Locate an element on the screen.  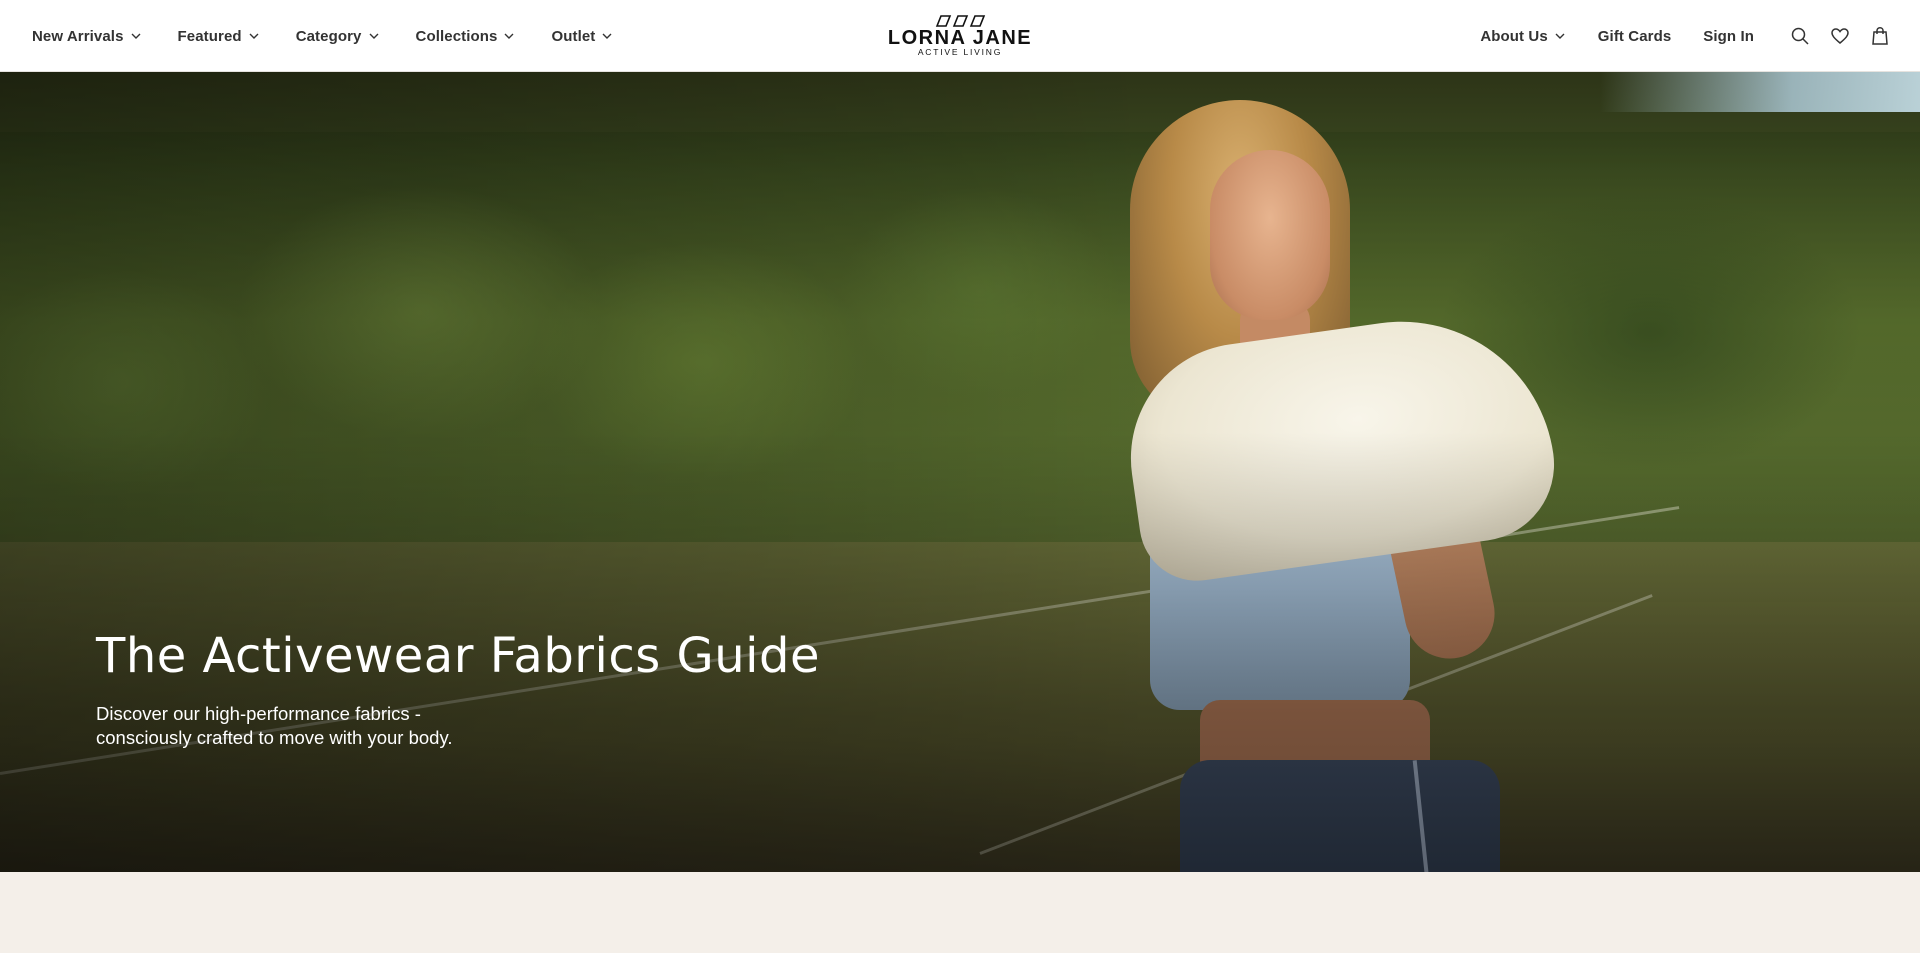
nav-item-label: Collections is located at coordinates (456, 36).